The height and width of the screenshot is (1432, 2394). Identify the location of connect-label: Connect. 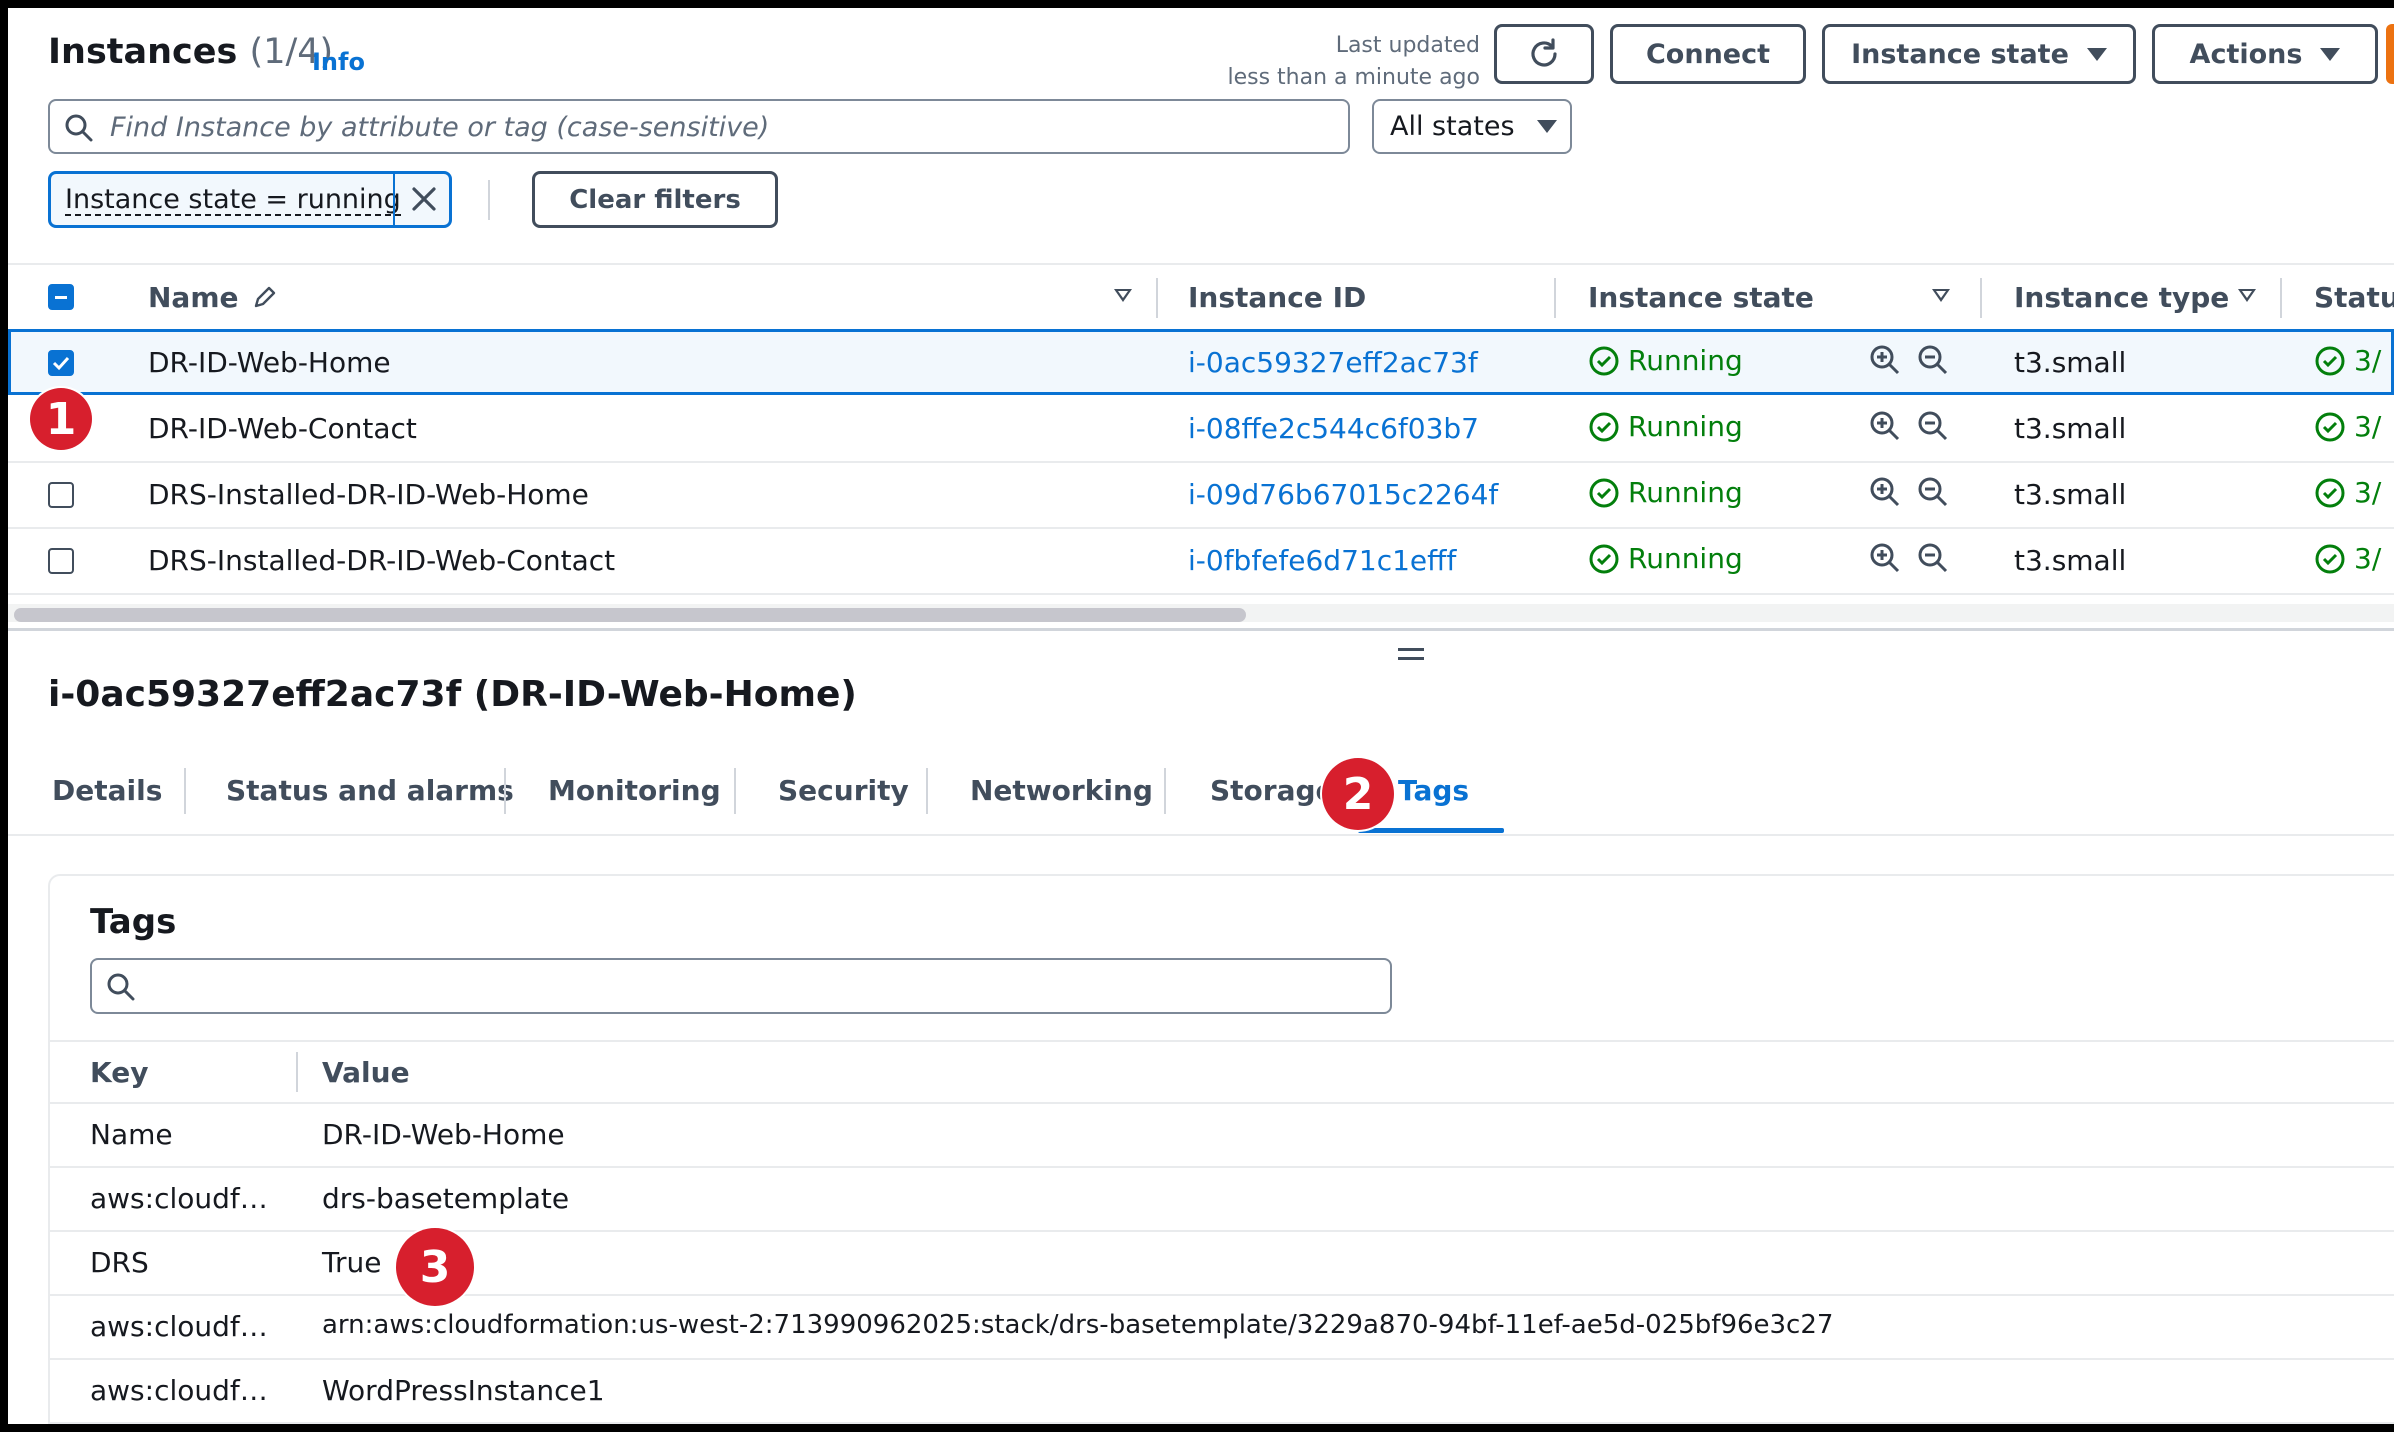
(1708, 54).